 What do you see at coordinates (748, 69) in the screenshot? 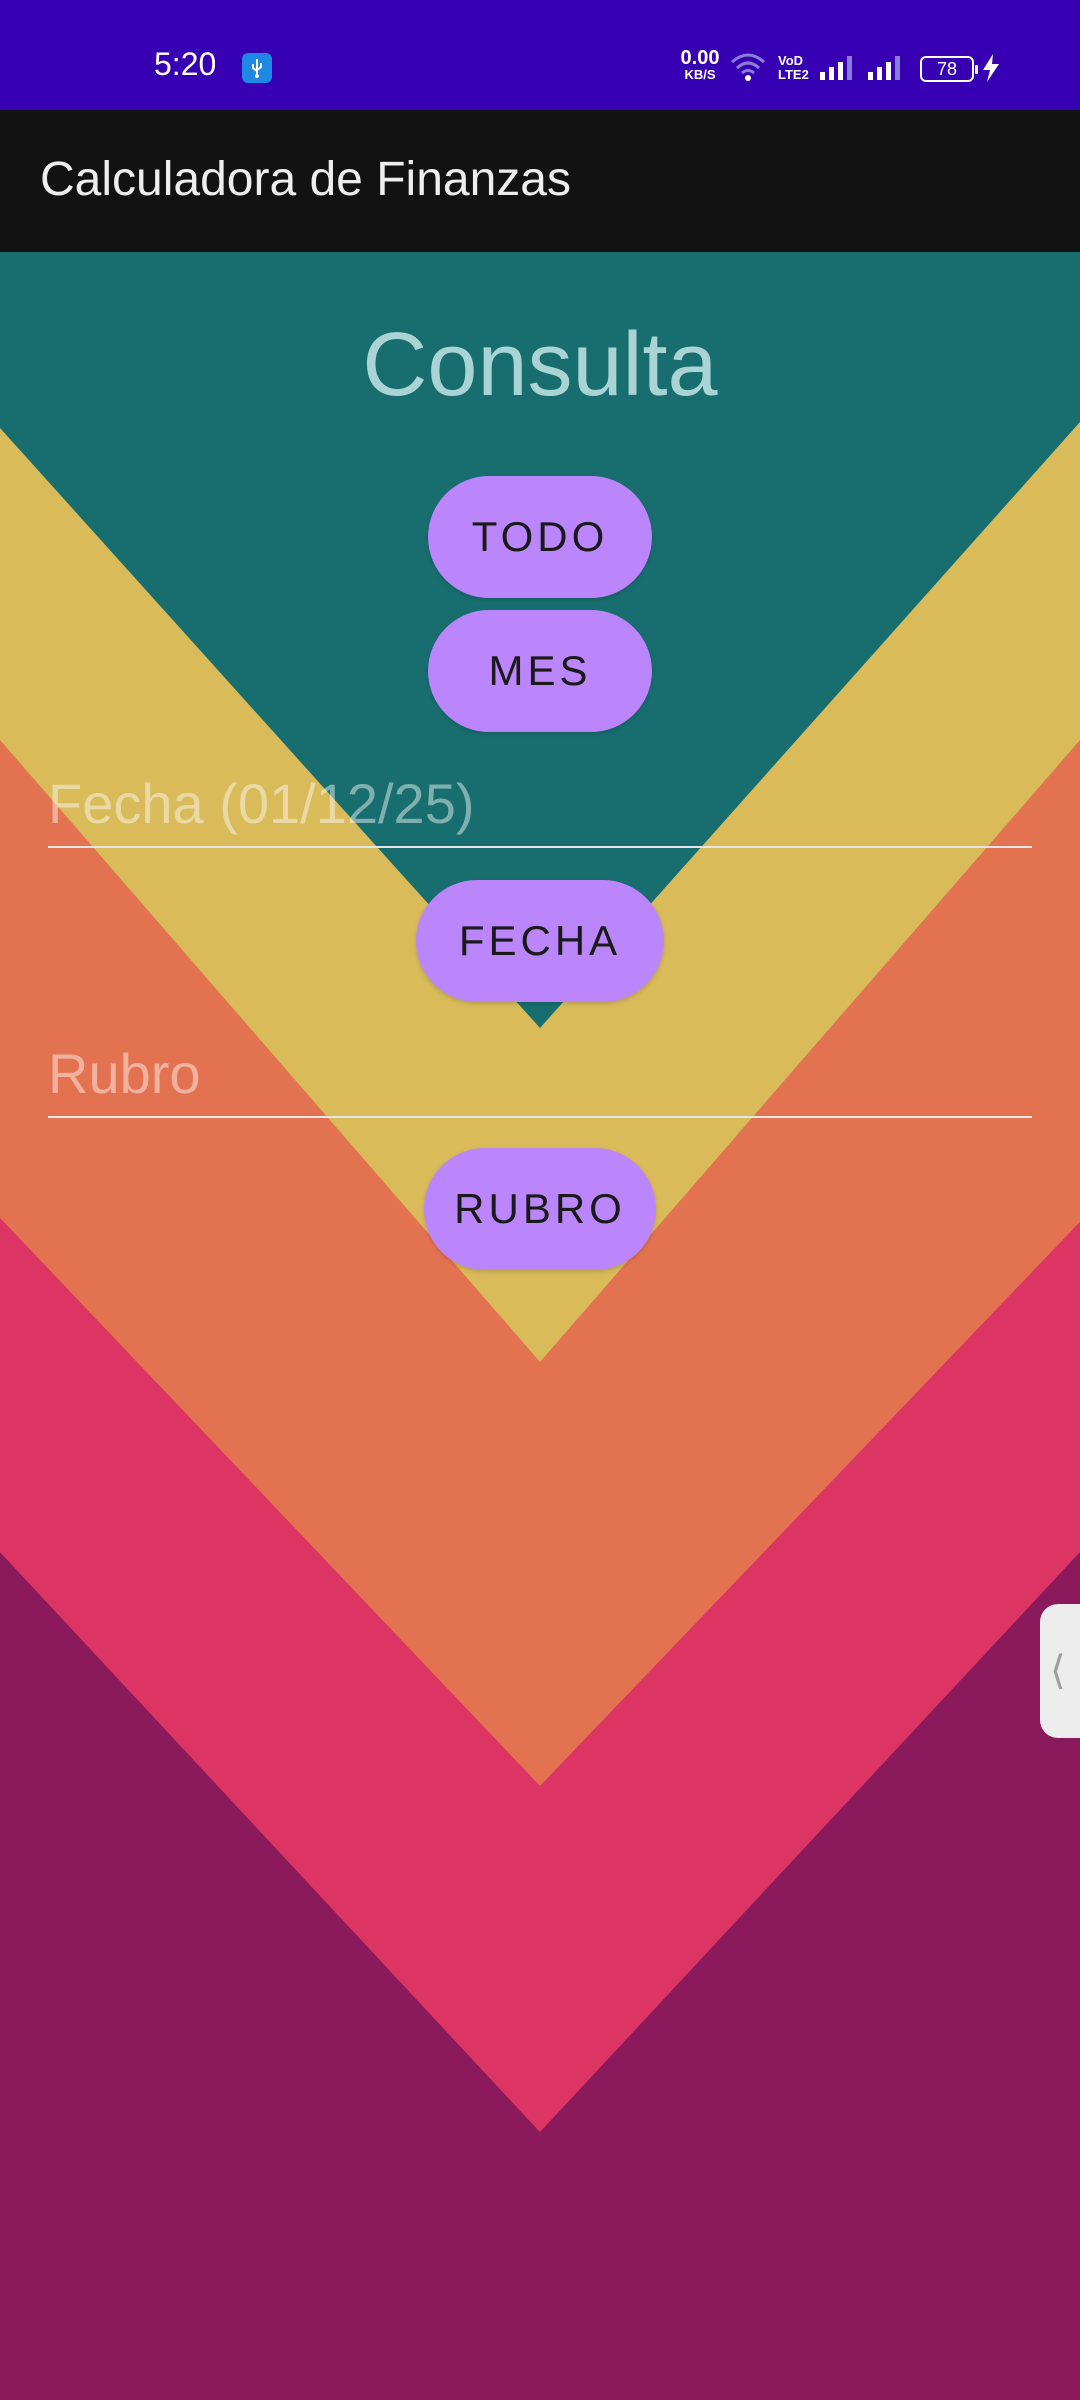
I see `wifi-icon` at bounding box center [748, 69].